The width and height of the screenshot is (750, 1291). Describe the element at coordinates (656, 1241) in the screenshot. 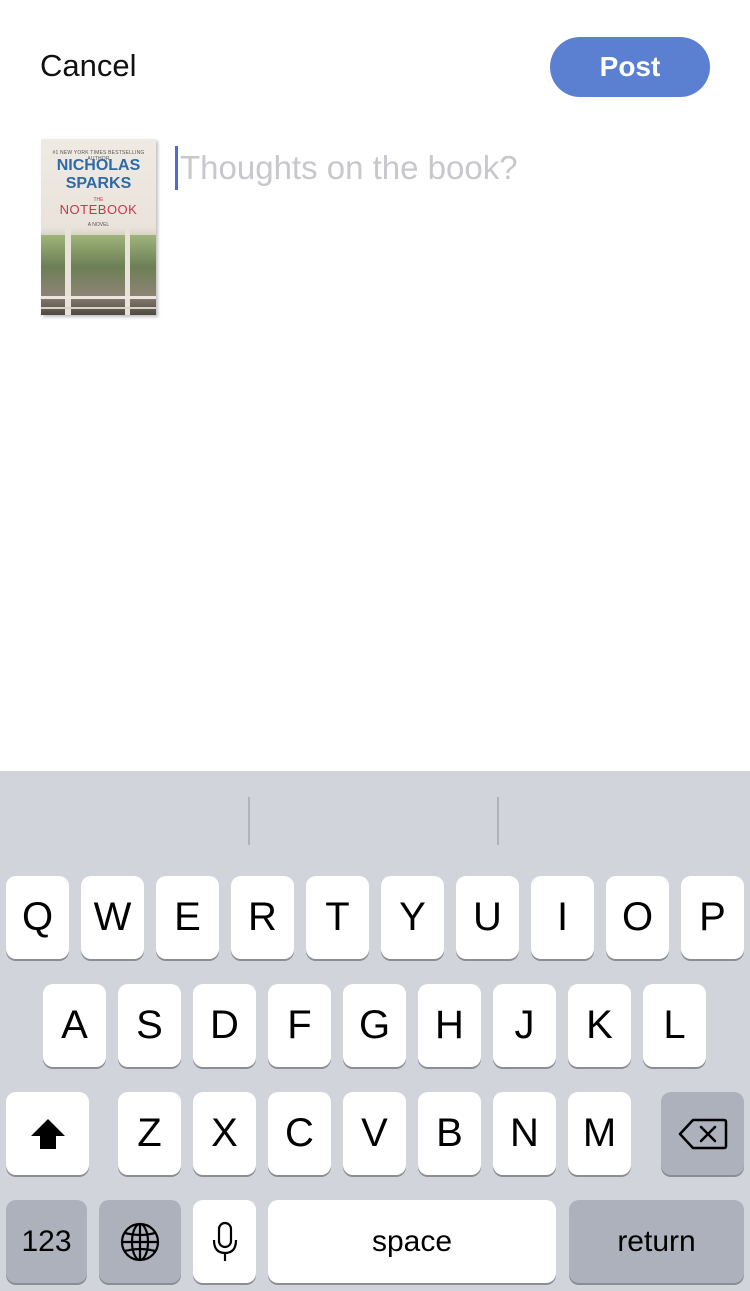

I see `return-key: return` at that location.